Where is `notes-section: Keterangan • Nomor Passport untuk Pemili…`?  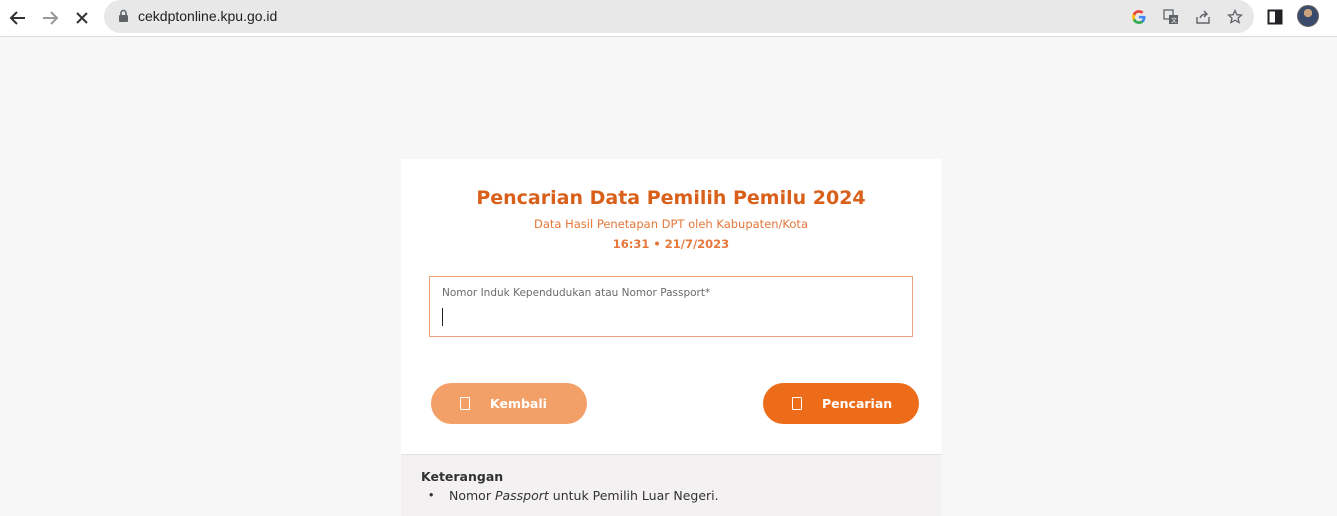 notes-section: Keterangan • Nomor Passport untuk Pemili… is located at coordinates (671, 485).